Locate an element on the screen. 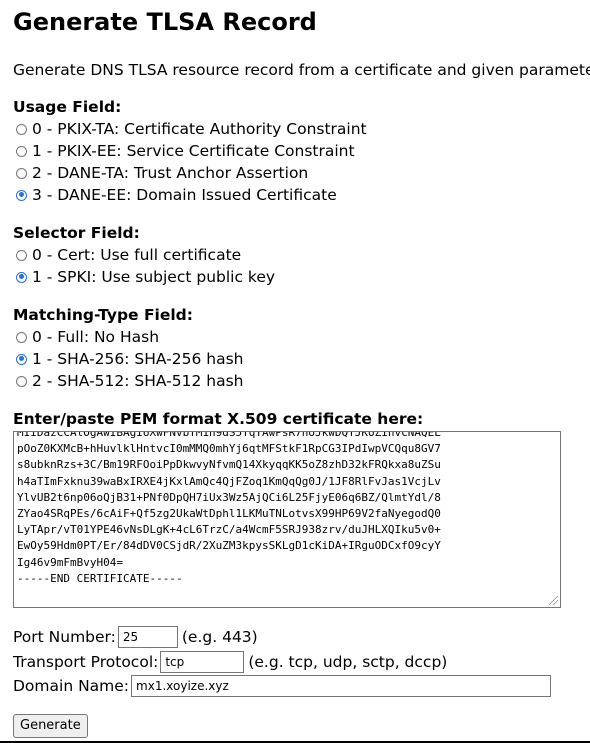 This screenshot has height=743, width=590. port-row: Port Number: 25 (e.g. 443) is located at coordinates (135, 637).